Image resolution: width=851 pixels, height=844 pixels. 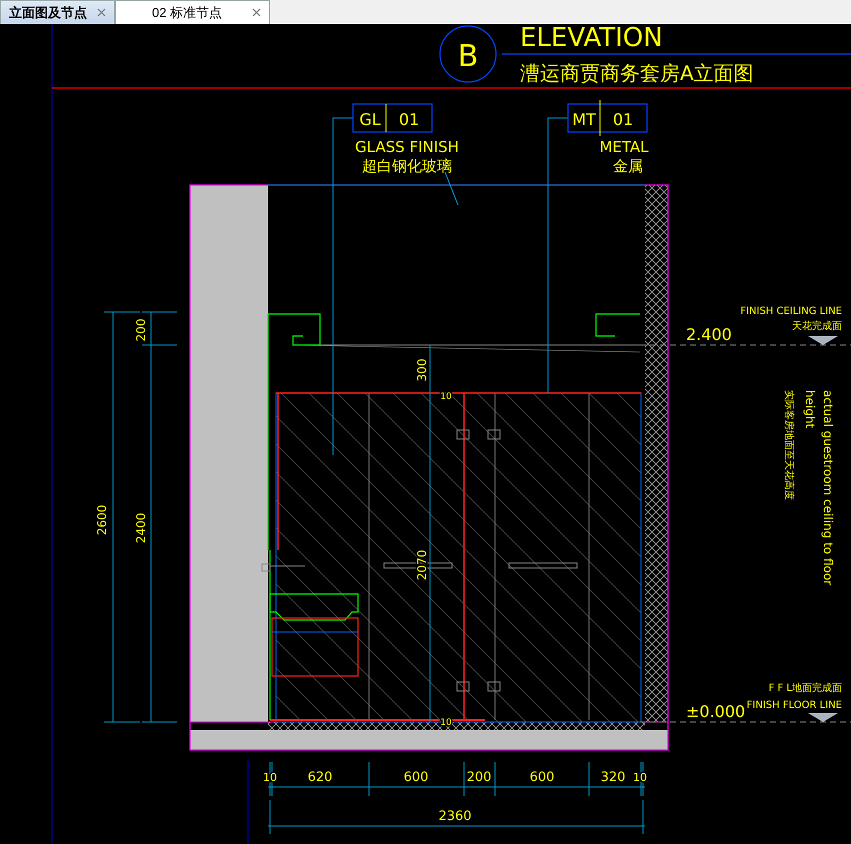 I want to click on material-code: GL, so click(x=370, y=119).